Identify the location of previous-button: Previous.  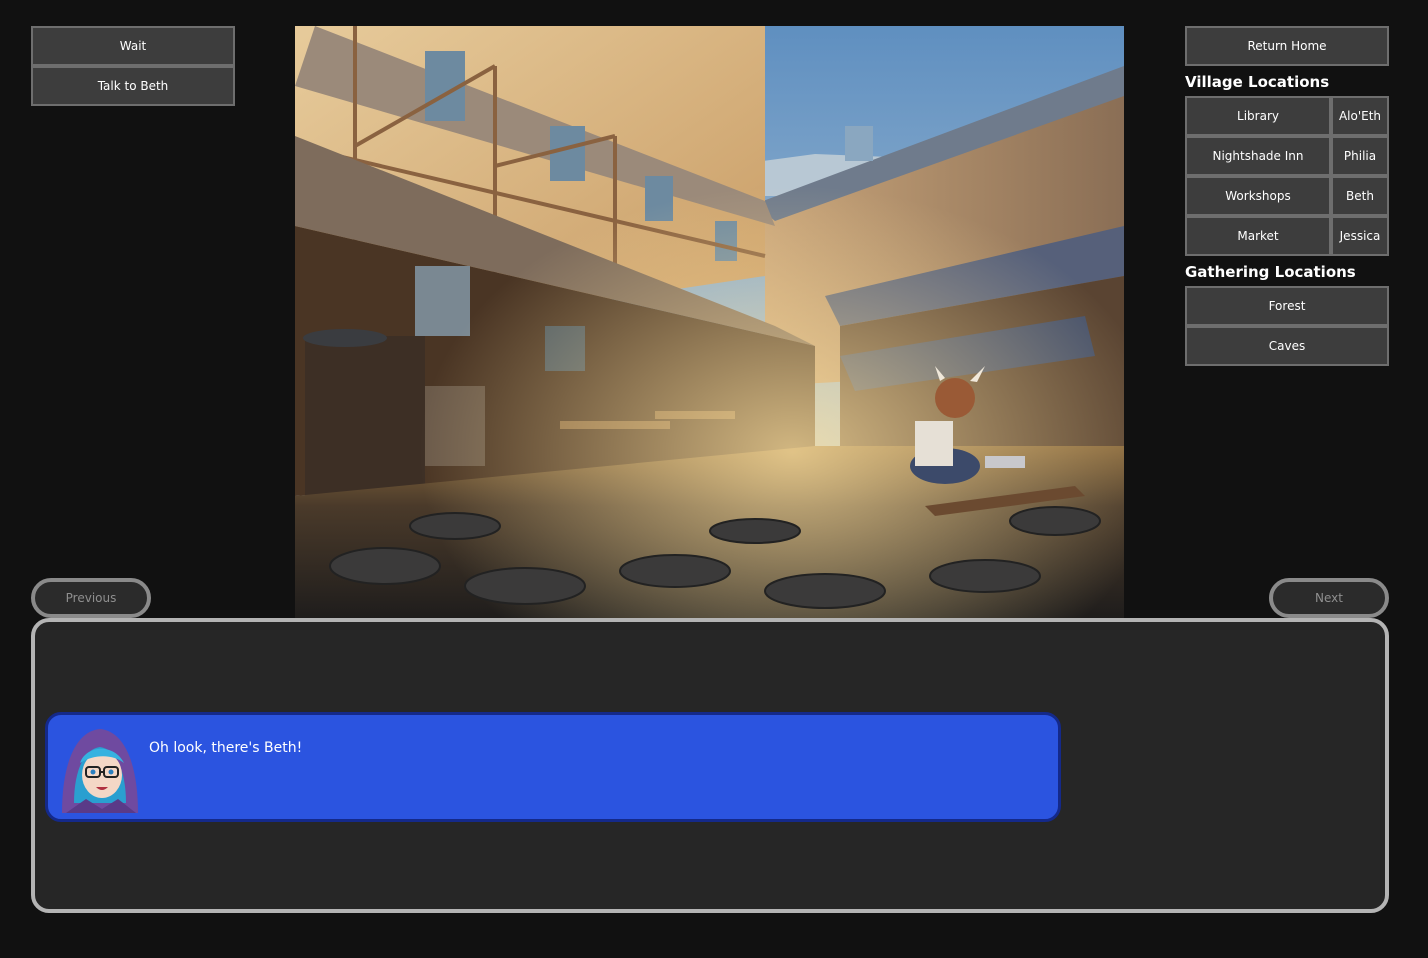
(91, 598).